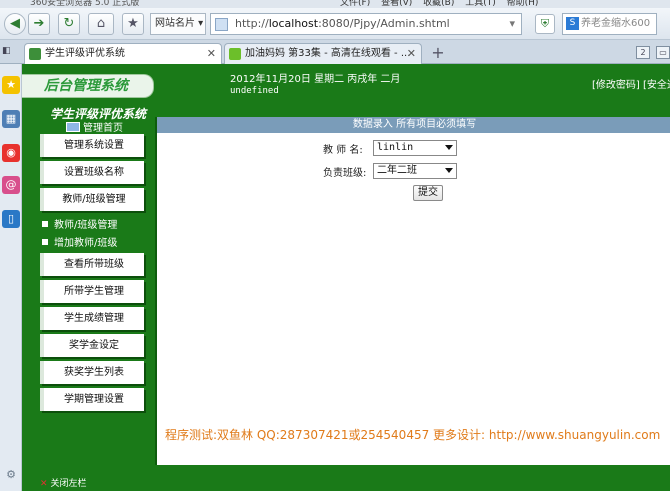  Describe the element at coordinates (396, 4) in the screenshot. I see `menu-view: 查看(V)` at that location.